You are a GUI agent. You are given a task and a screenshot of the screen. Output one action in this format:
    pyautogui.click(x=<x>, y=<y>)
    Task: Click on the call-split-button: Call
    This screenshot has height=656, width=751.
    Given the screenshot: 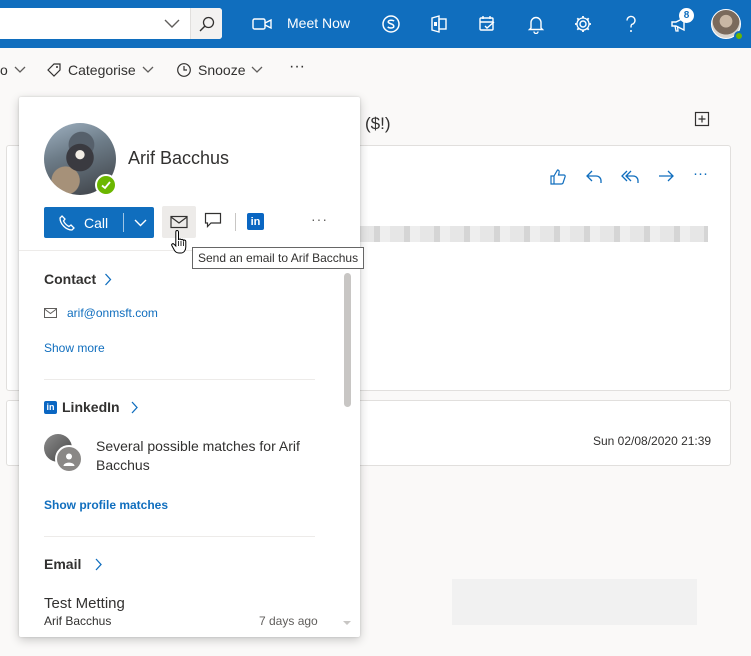 What is the action you would take?
    pyautogui.click(x=99, y=222)
    